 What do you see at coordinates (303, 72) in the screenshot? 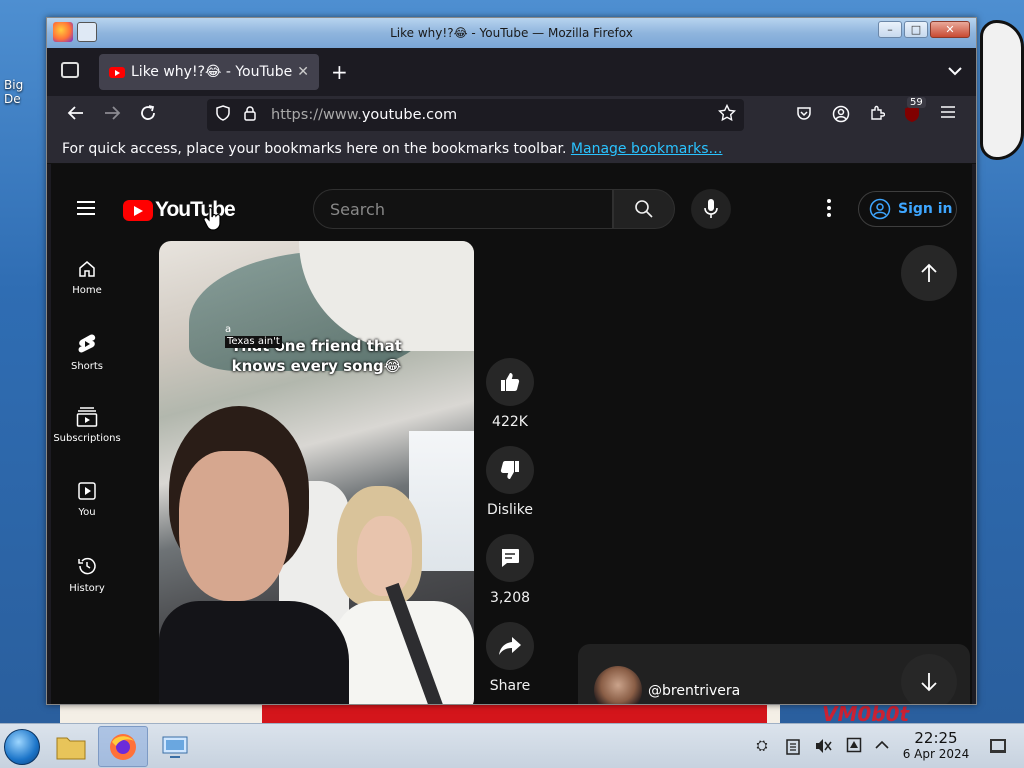
I see `tab-close-icon: ✕` at bounding box center [303, 72].